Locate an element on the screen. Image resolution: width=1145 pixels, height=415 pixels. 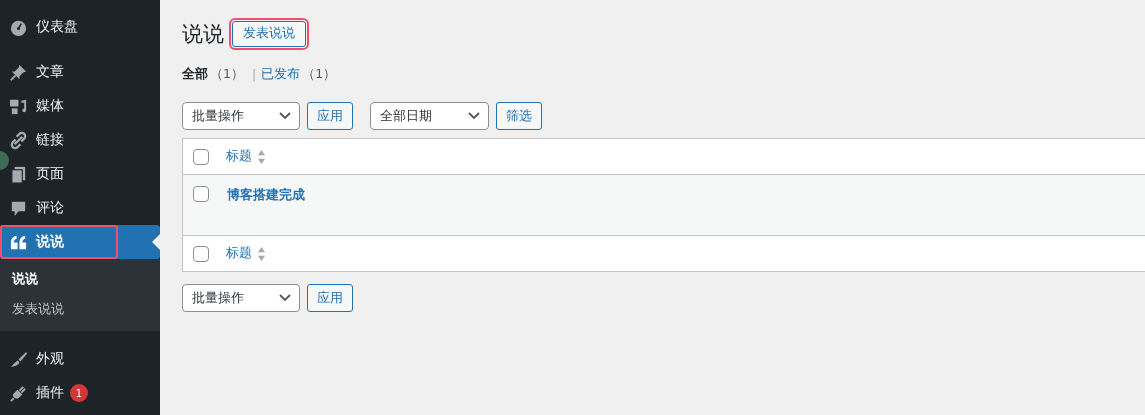
add-new-button: 发表说说 is located at coordinates (269, 33).